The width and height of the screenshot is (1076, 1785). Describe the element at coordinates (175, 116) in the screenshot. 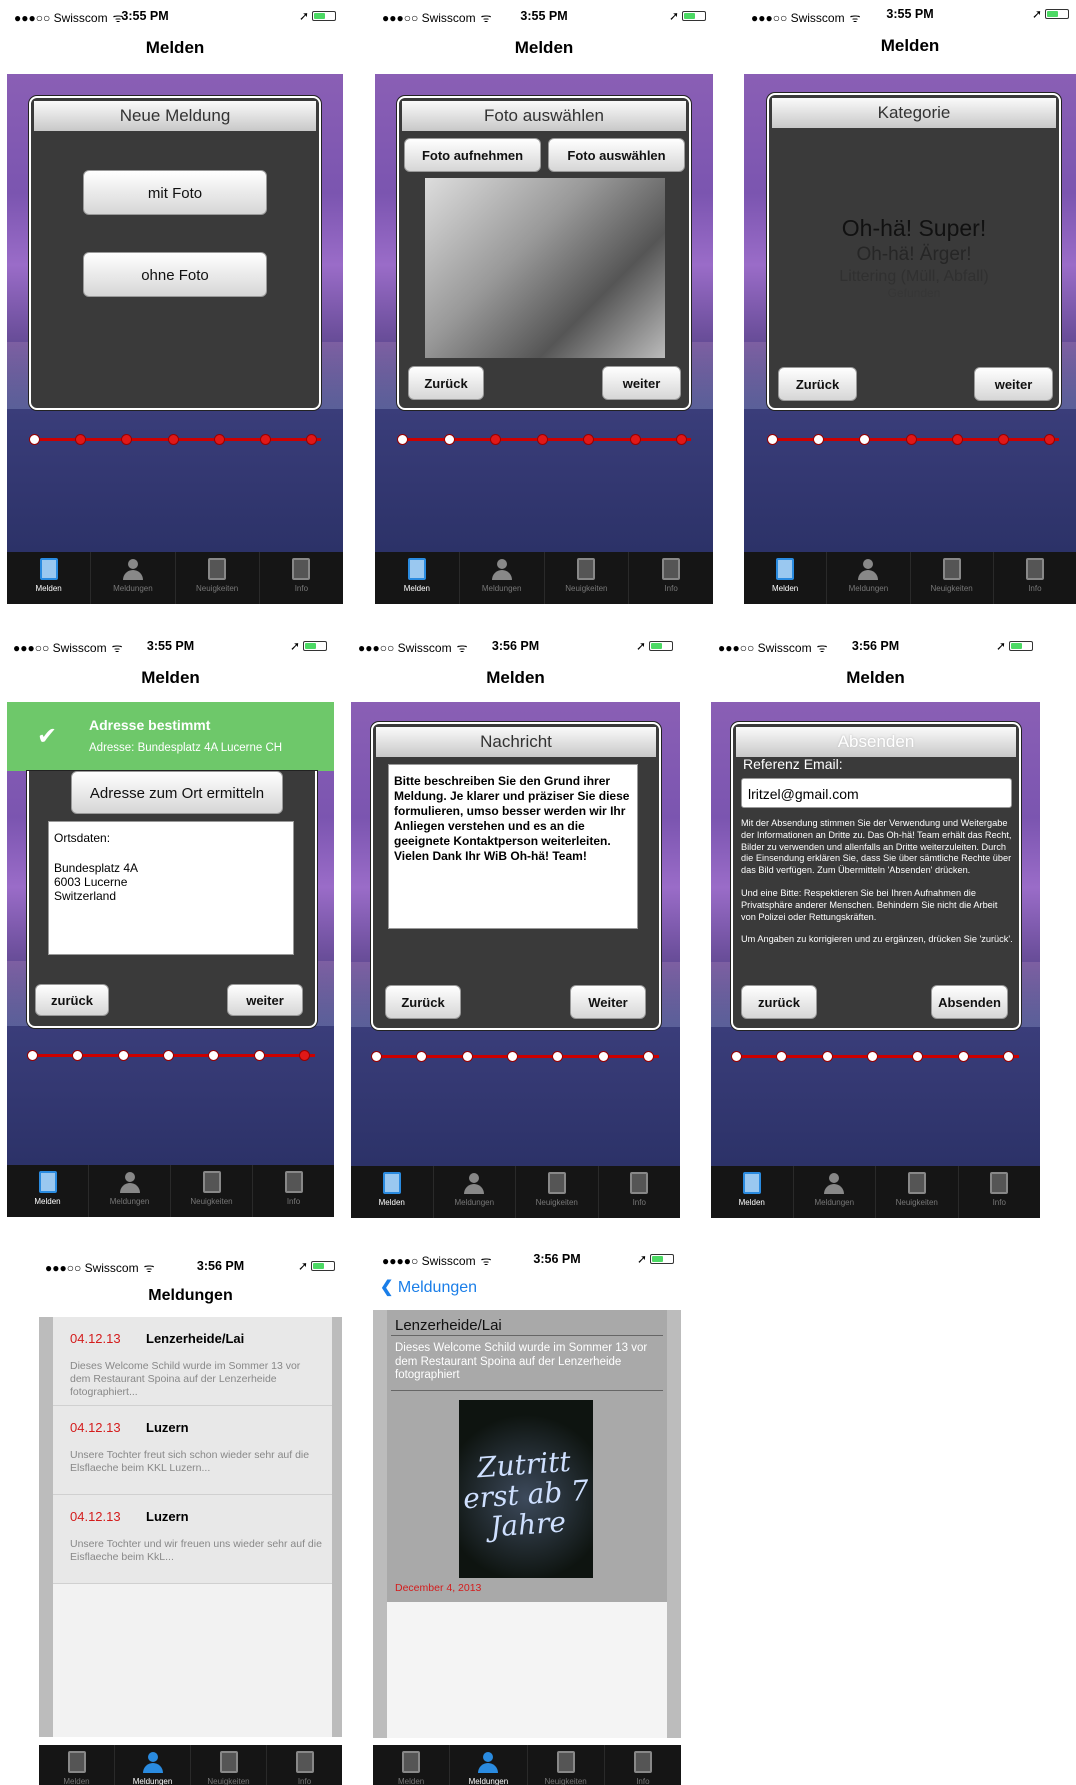

I see `panel-title: Neue Meldung` at that location.